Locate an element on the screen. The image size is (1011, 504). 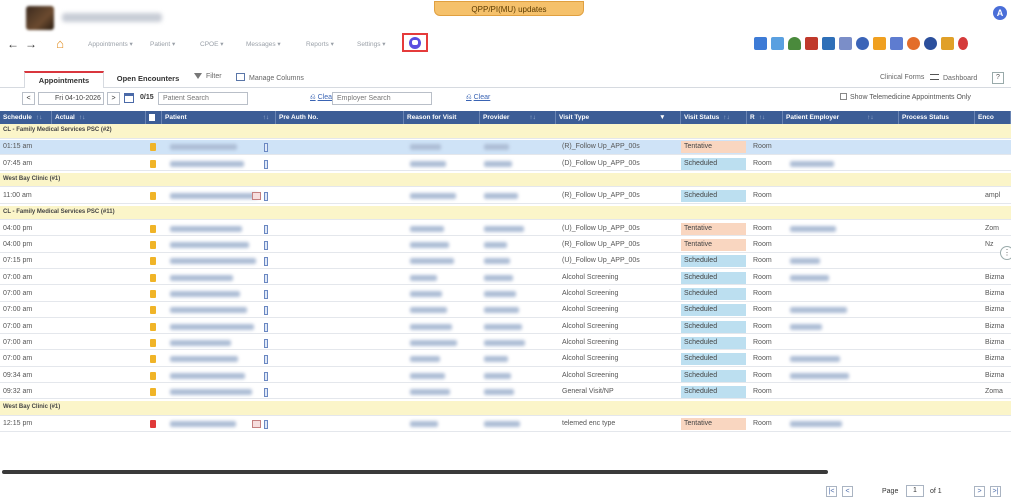
col-doc is located at coordinates (154, 117).